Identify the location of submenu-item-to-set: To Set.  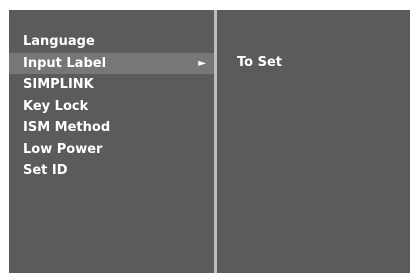
(313, 63).